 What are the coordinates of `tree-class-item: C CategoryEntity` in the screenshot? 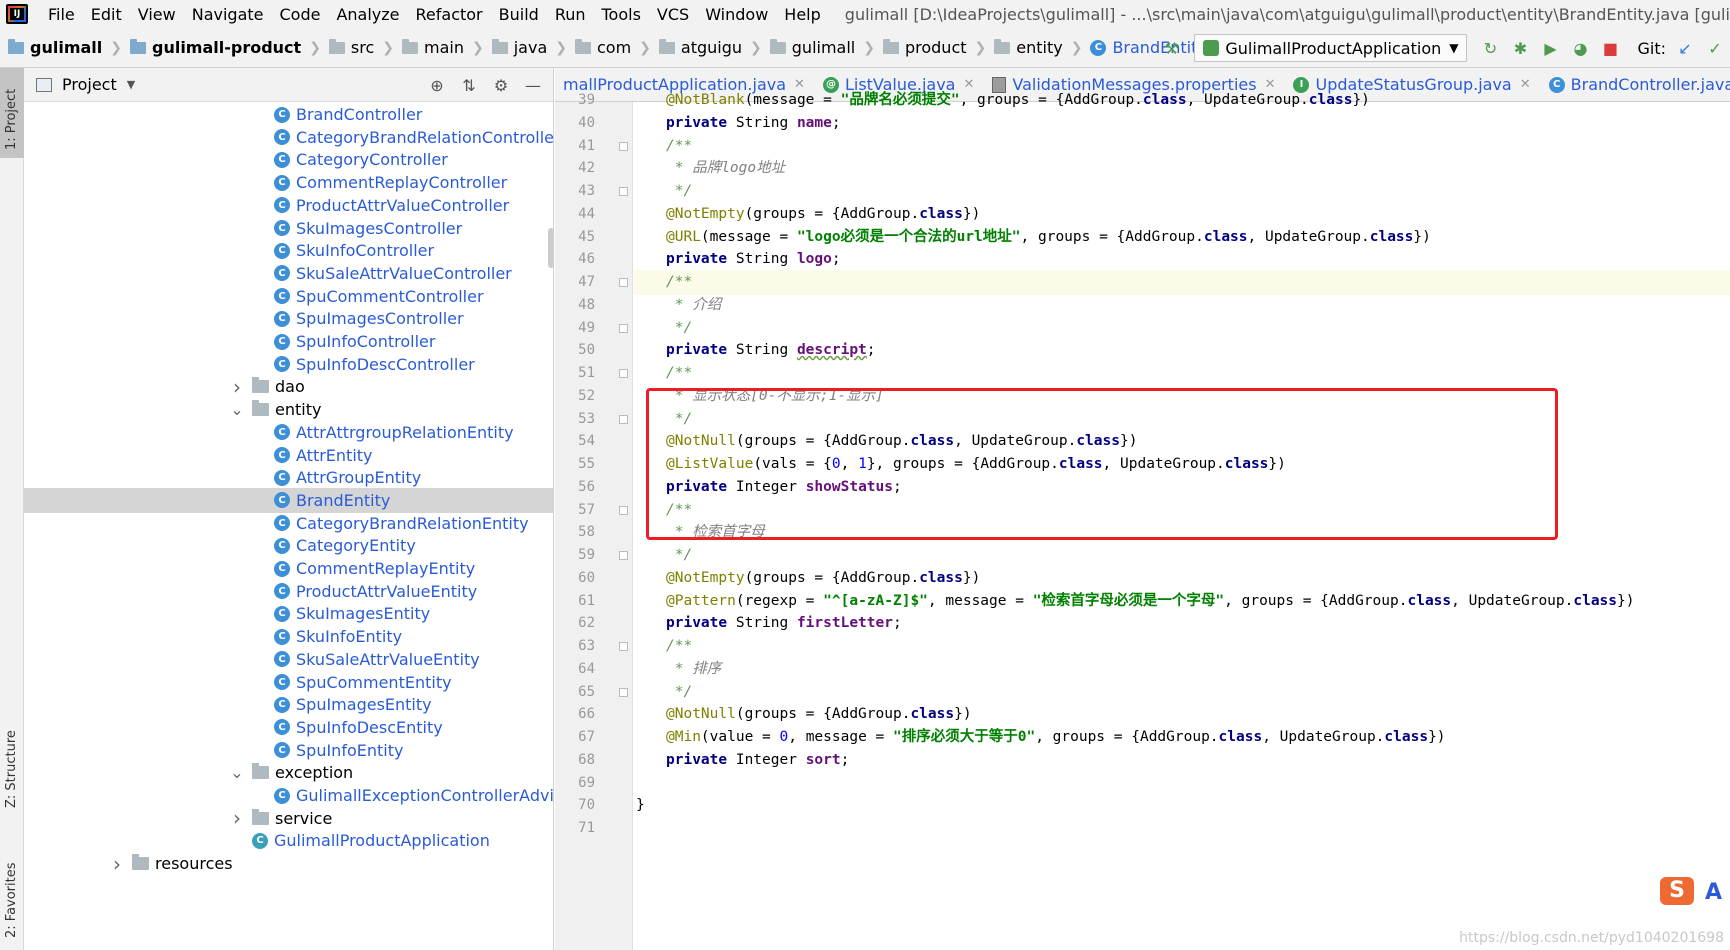 It's located at (288, 545).